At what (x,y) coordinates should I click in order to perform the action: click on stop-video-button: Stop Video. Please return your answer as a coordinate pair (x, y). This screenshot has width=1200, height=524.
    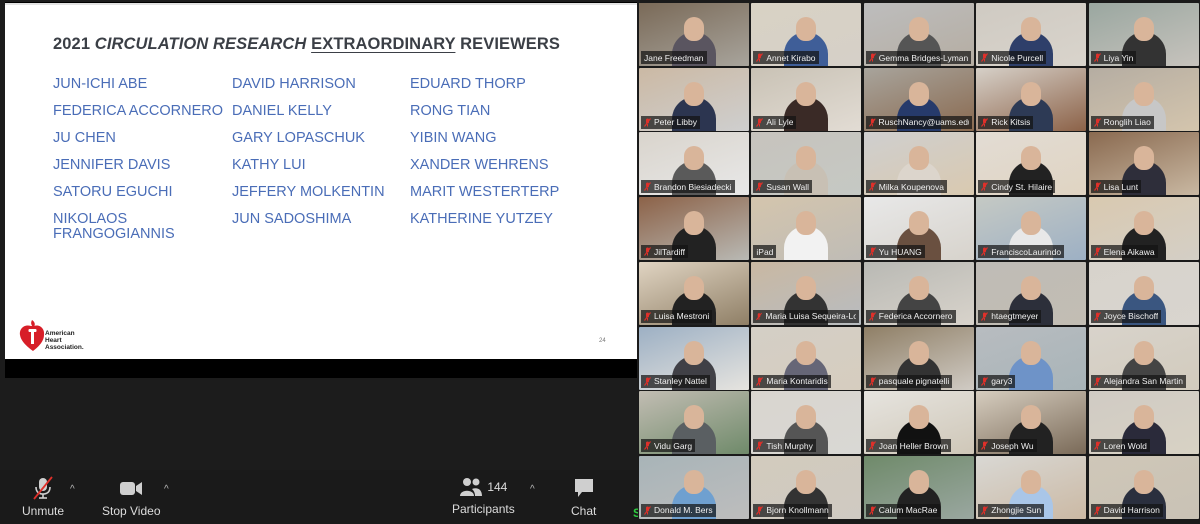
    Looking at the image, I should click on (131, 497).